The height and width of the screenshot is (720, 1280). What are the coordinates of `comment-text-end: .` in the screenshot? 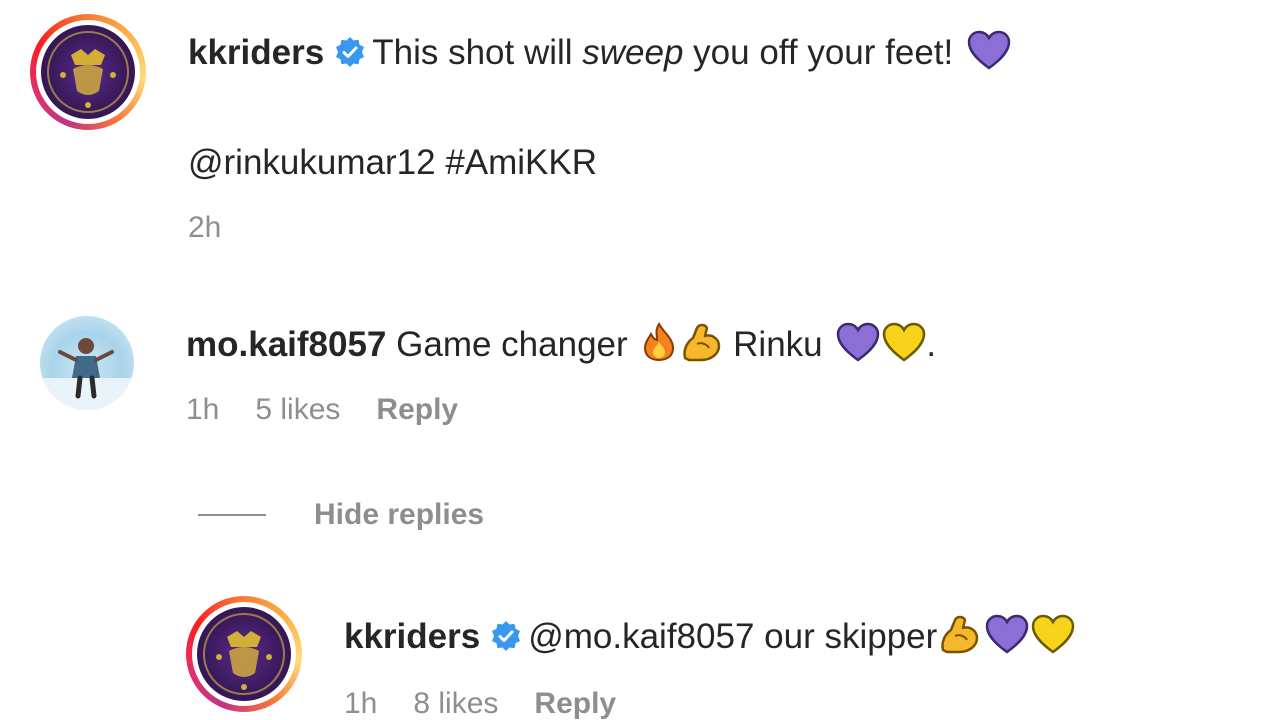 It's located at (931, 344).